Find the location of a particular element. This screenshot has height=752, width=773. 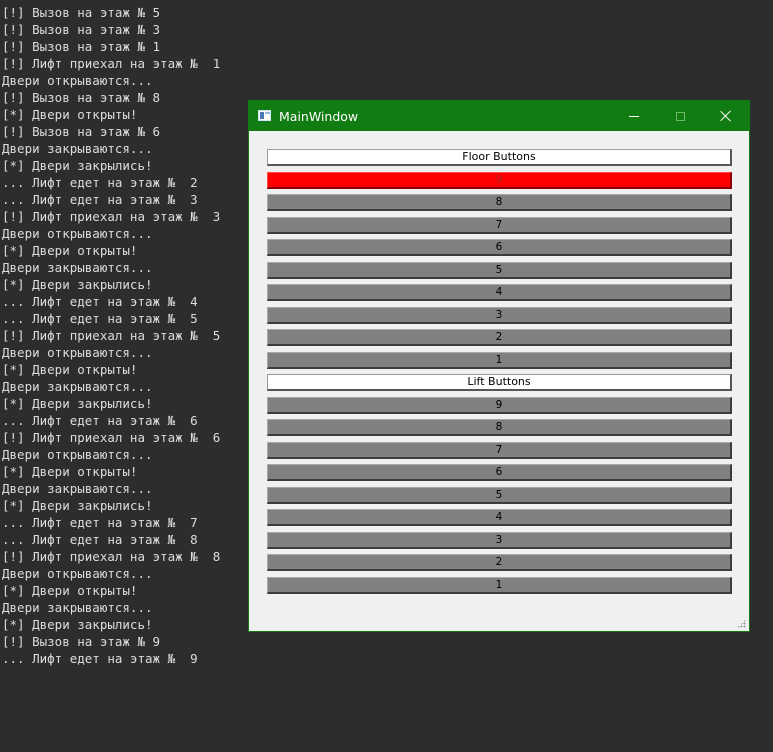

lift-button-4: 4 is located at coordinates (499, 517).